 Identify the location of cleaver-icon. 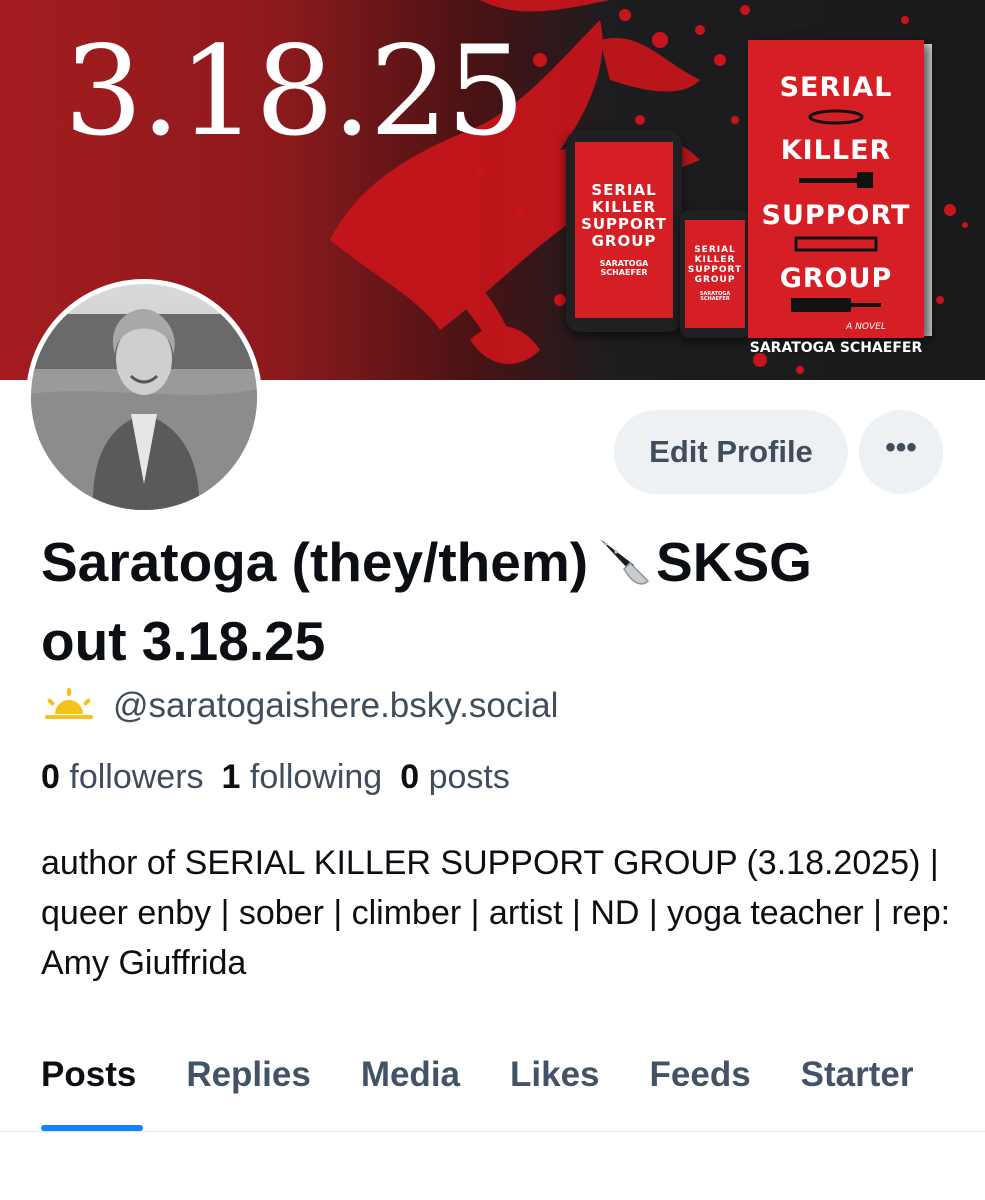
(836, 305).